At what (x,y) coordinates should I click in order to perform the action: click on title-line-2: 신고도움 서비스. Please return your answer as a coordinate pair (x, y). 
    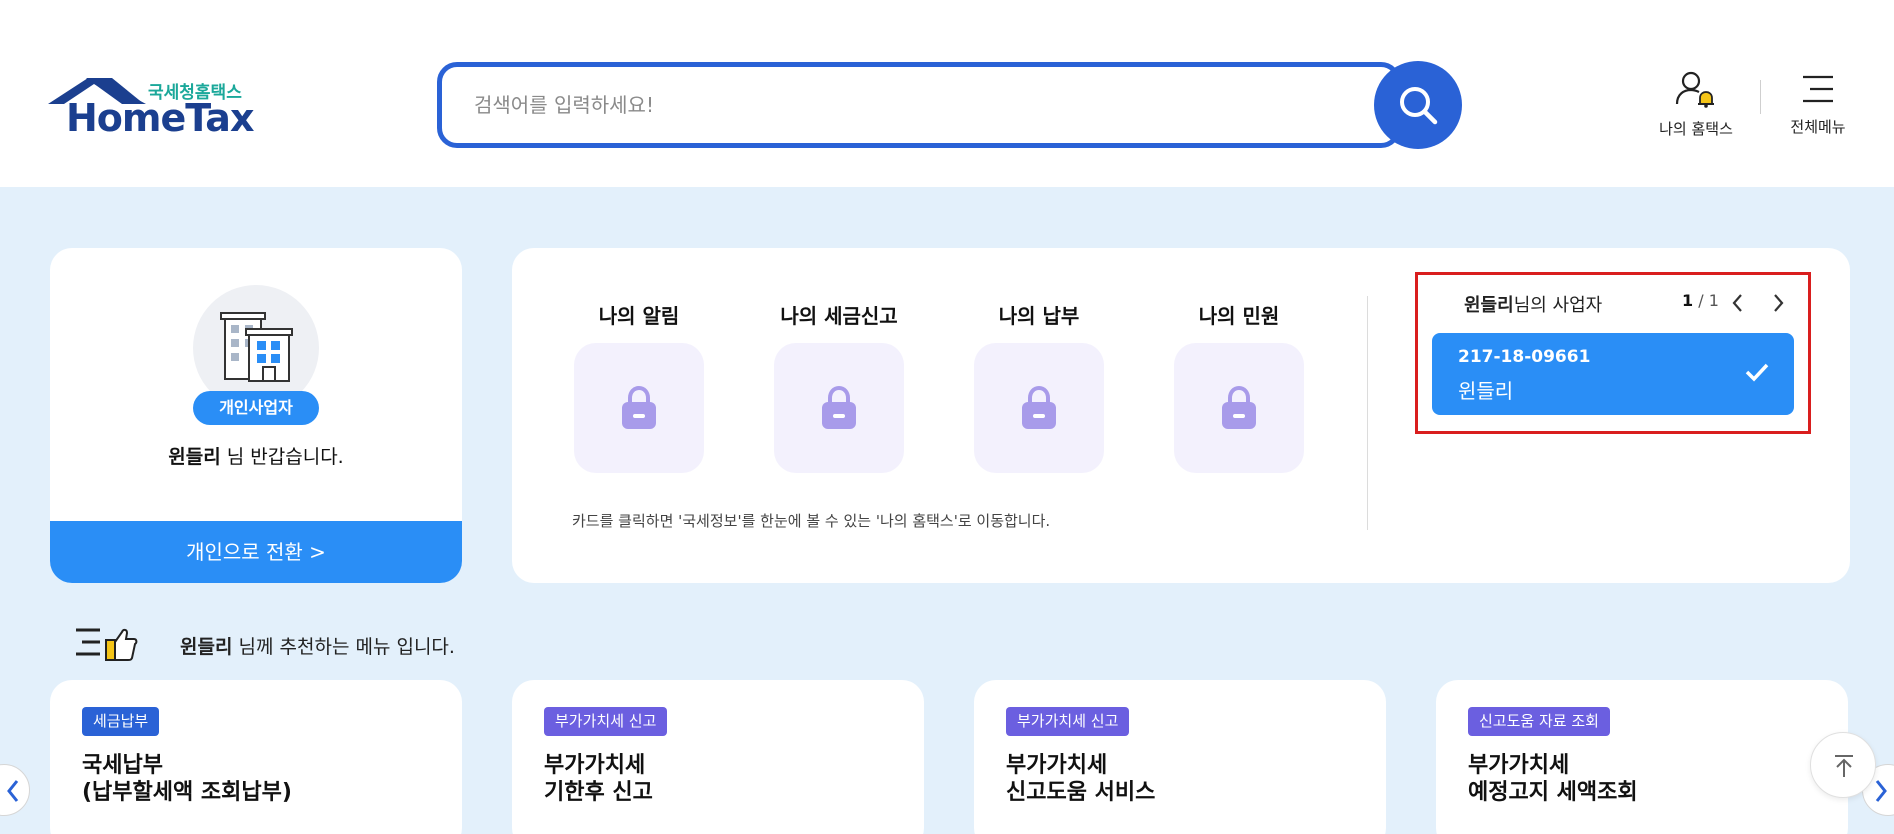
    Looking at the image, I should click on (1081, 792).